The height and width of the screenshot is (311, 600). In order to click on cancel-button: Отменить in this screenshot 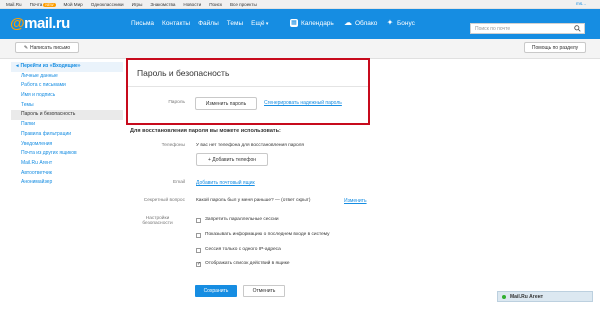, I will do `click(264, 291)`.